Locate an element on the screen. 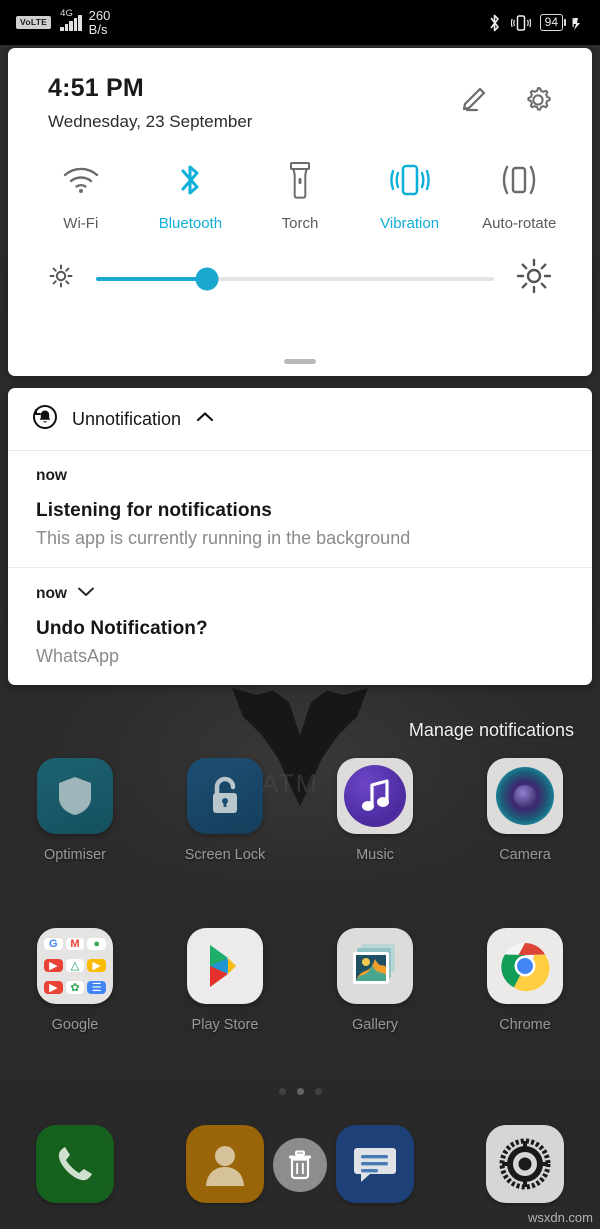 This screenshot has width=600, height=1229. auto-rotate-icon is located at coordinates (519, 180).